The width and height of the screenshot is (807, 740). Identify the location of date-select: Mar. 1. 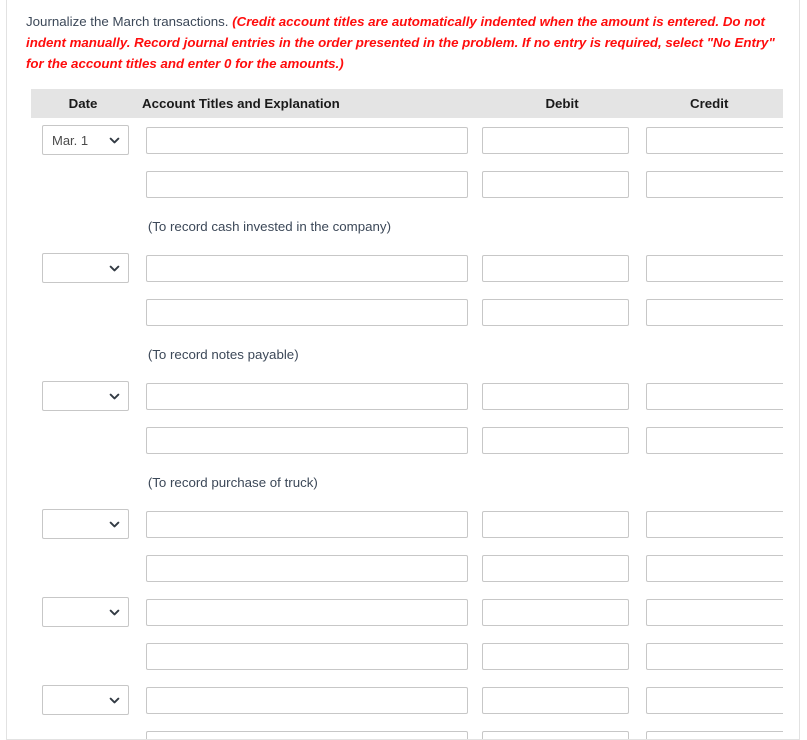
(85, 140).